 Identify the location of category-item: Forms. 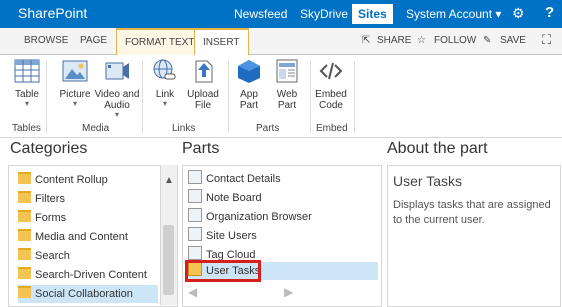
(88, 218).